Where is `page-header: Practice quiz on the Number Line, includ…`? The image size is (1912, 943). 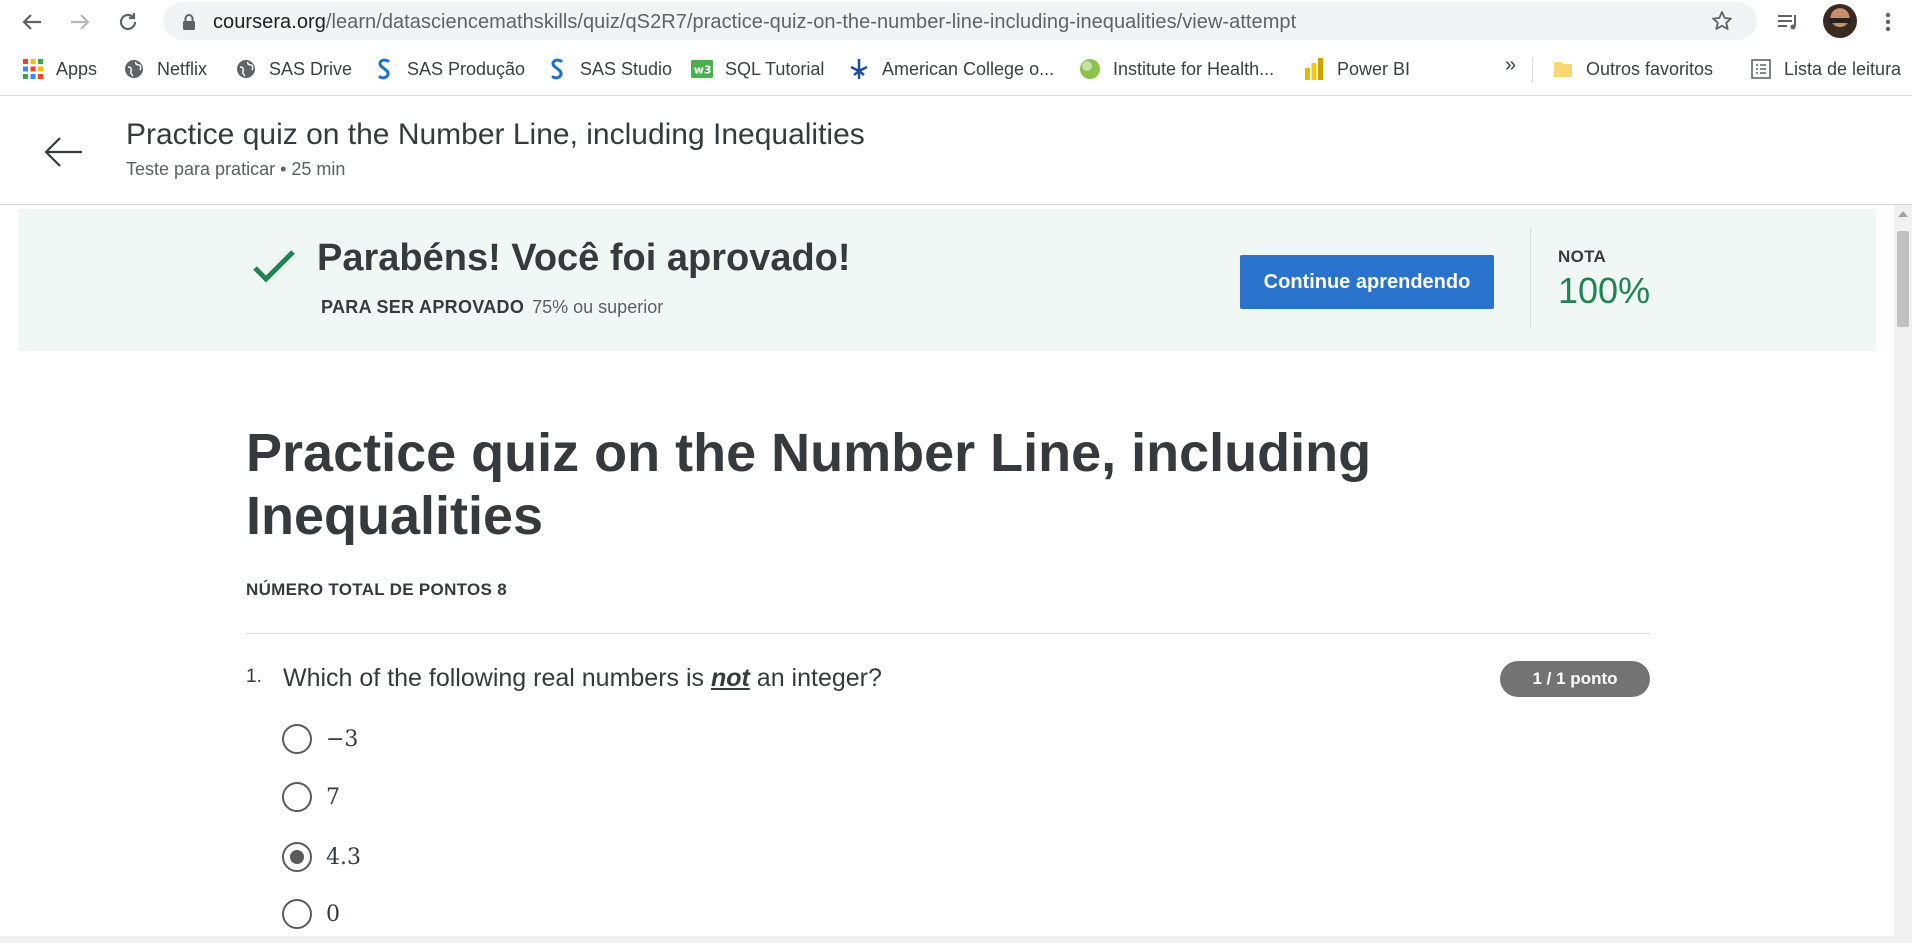 page-header: Practice quiz on the Number Line, includ… is located at coordinates (956, 150).